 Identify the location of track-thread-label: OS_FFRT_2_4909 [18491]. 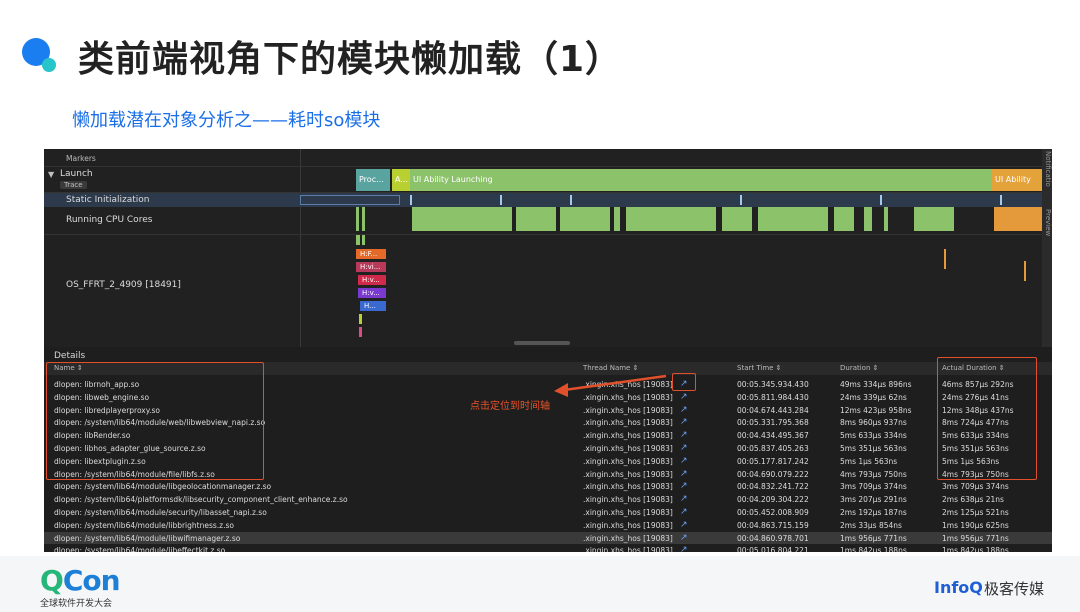
(123, 285).